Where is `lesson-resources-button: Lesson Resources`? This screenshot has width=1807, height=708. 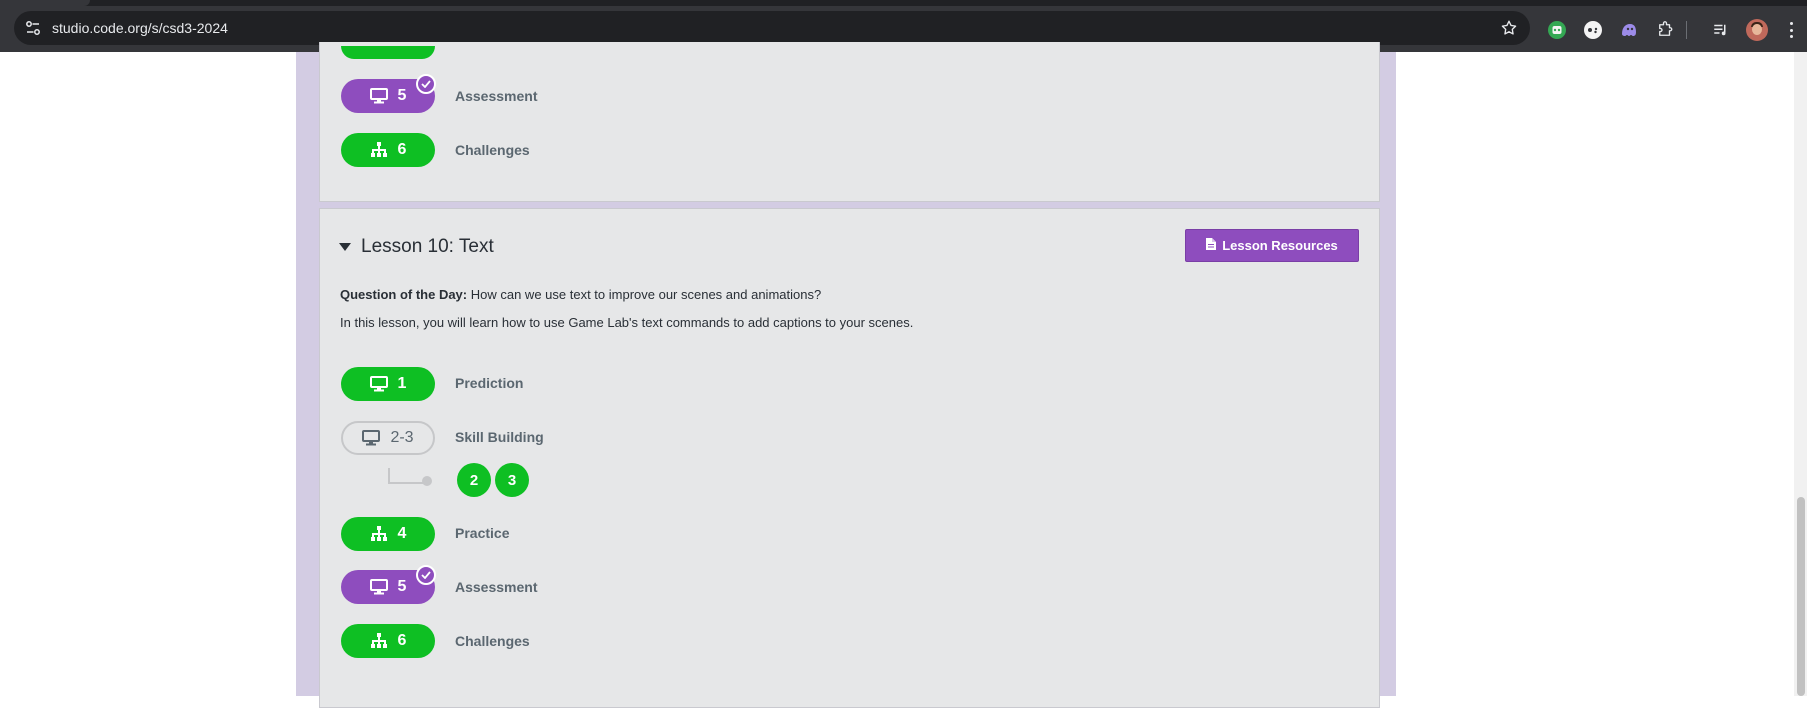 lesson-resources-button: Lesson Resources is located at coordinates (1272, 245).